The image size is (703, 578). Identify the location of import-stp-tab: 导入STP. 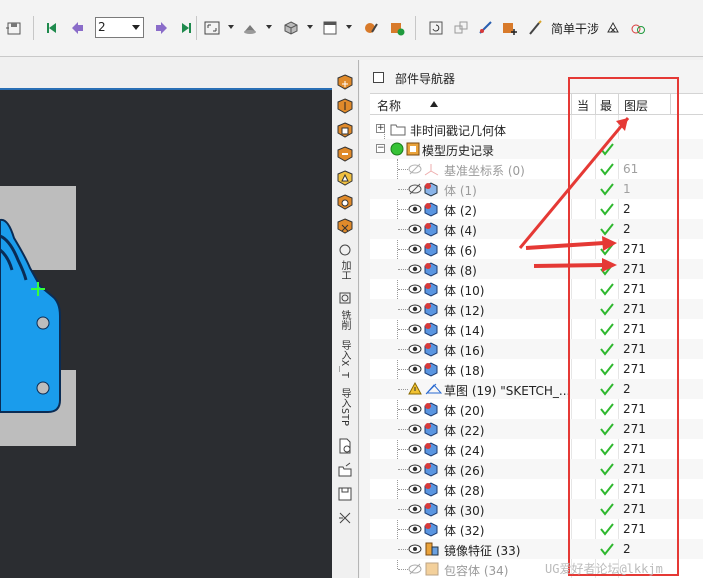
(344, 407).